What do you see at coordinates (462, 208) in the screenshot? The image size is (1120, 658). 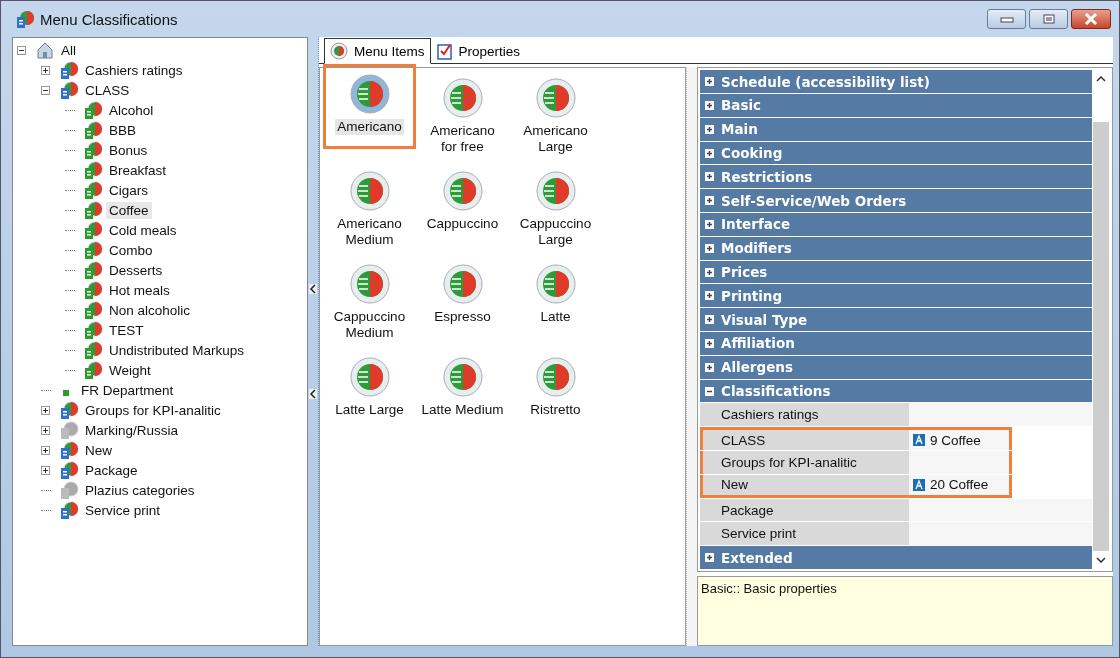 I see `menu-tile: Cappuccino` at bounding box center [462, 208].